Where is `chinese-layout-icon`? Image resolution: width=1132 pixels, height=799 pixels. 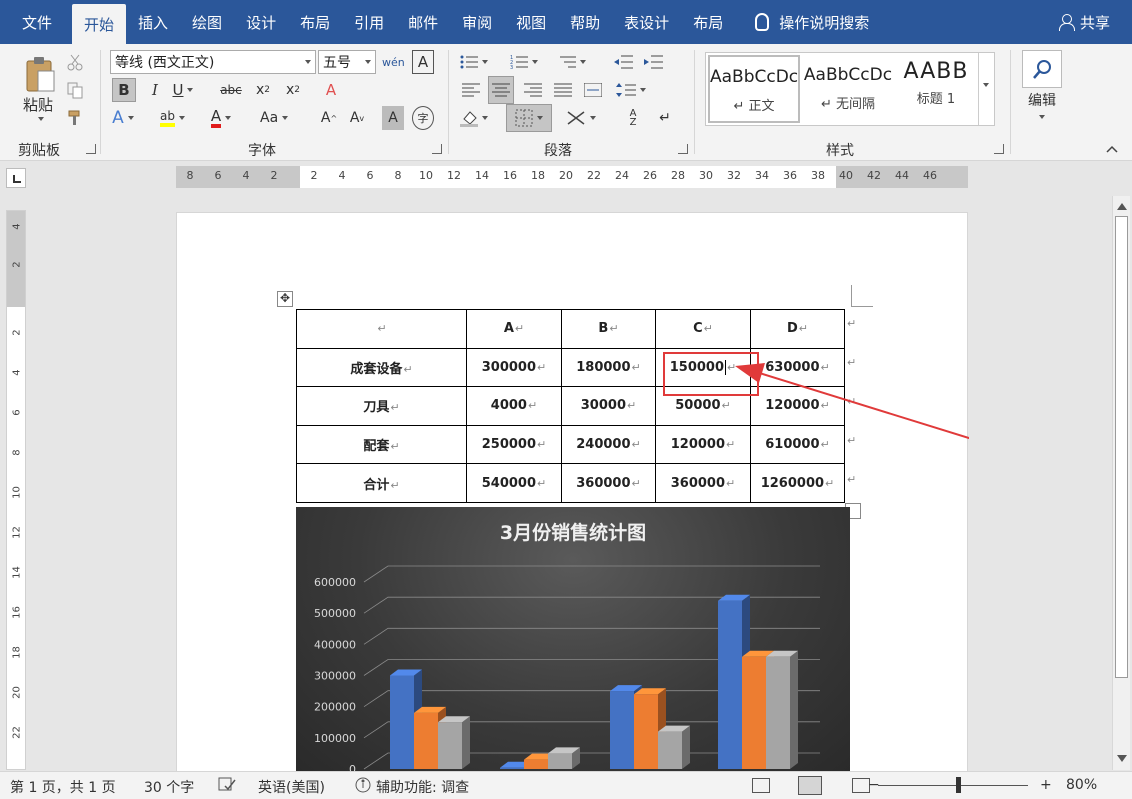 chinese-layout-icon is located at coordinates (581, 118).